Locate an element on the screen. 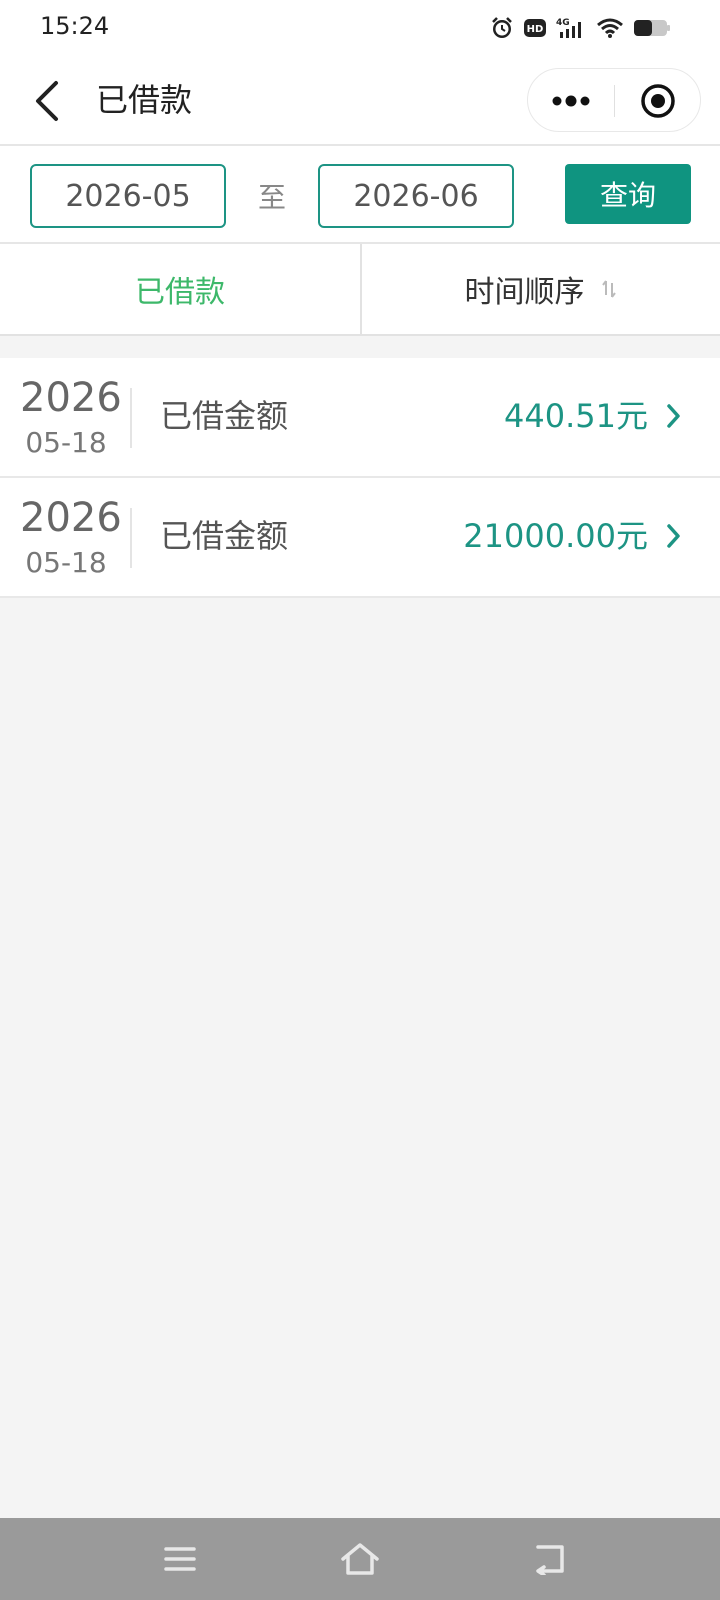  record-amount: 21000.00元 is located at coordinates (555, 536).